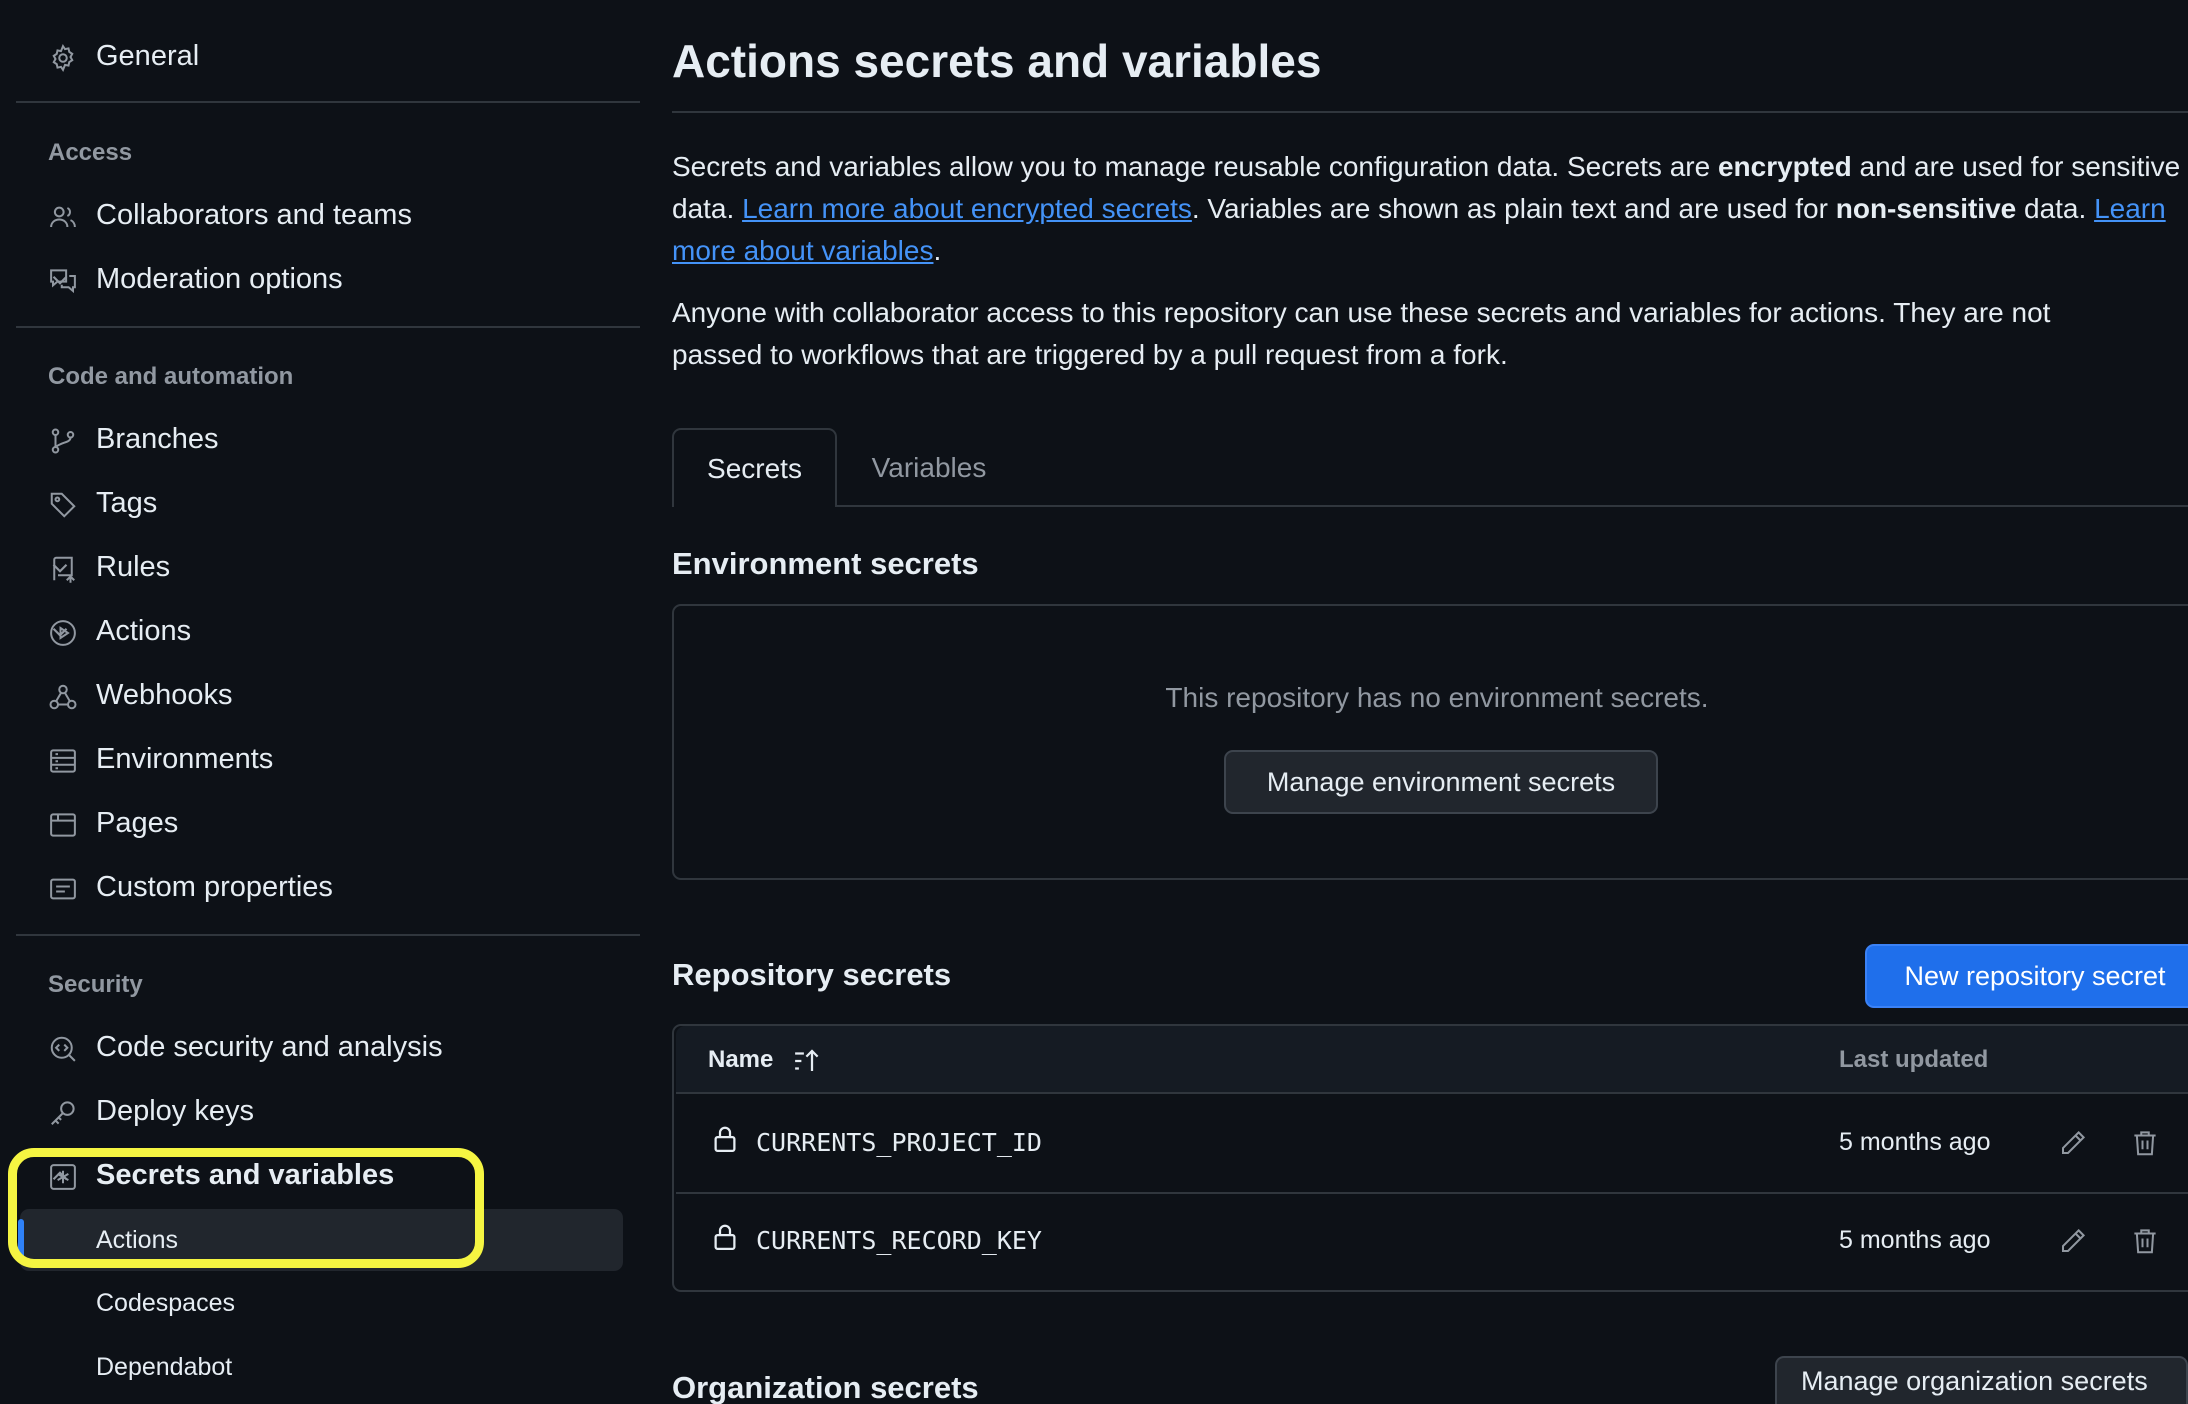  Describe the element at coordinates (164, 1366) in the screenshot. I see `sidebar-subitem-label: Dependabot` at that location.